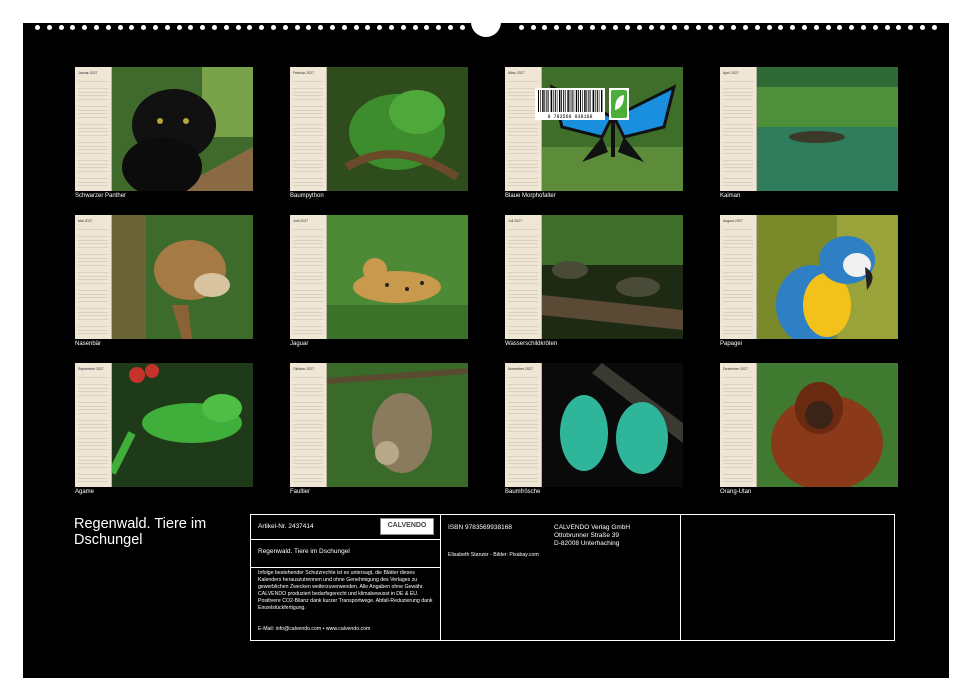 The image size is (971, 700). Describe the element at coordinates (787, 577) in the screenshot. I see `barcode-cell` at that location.